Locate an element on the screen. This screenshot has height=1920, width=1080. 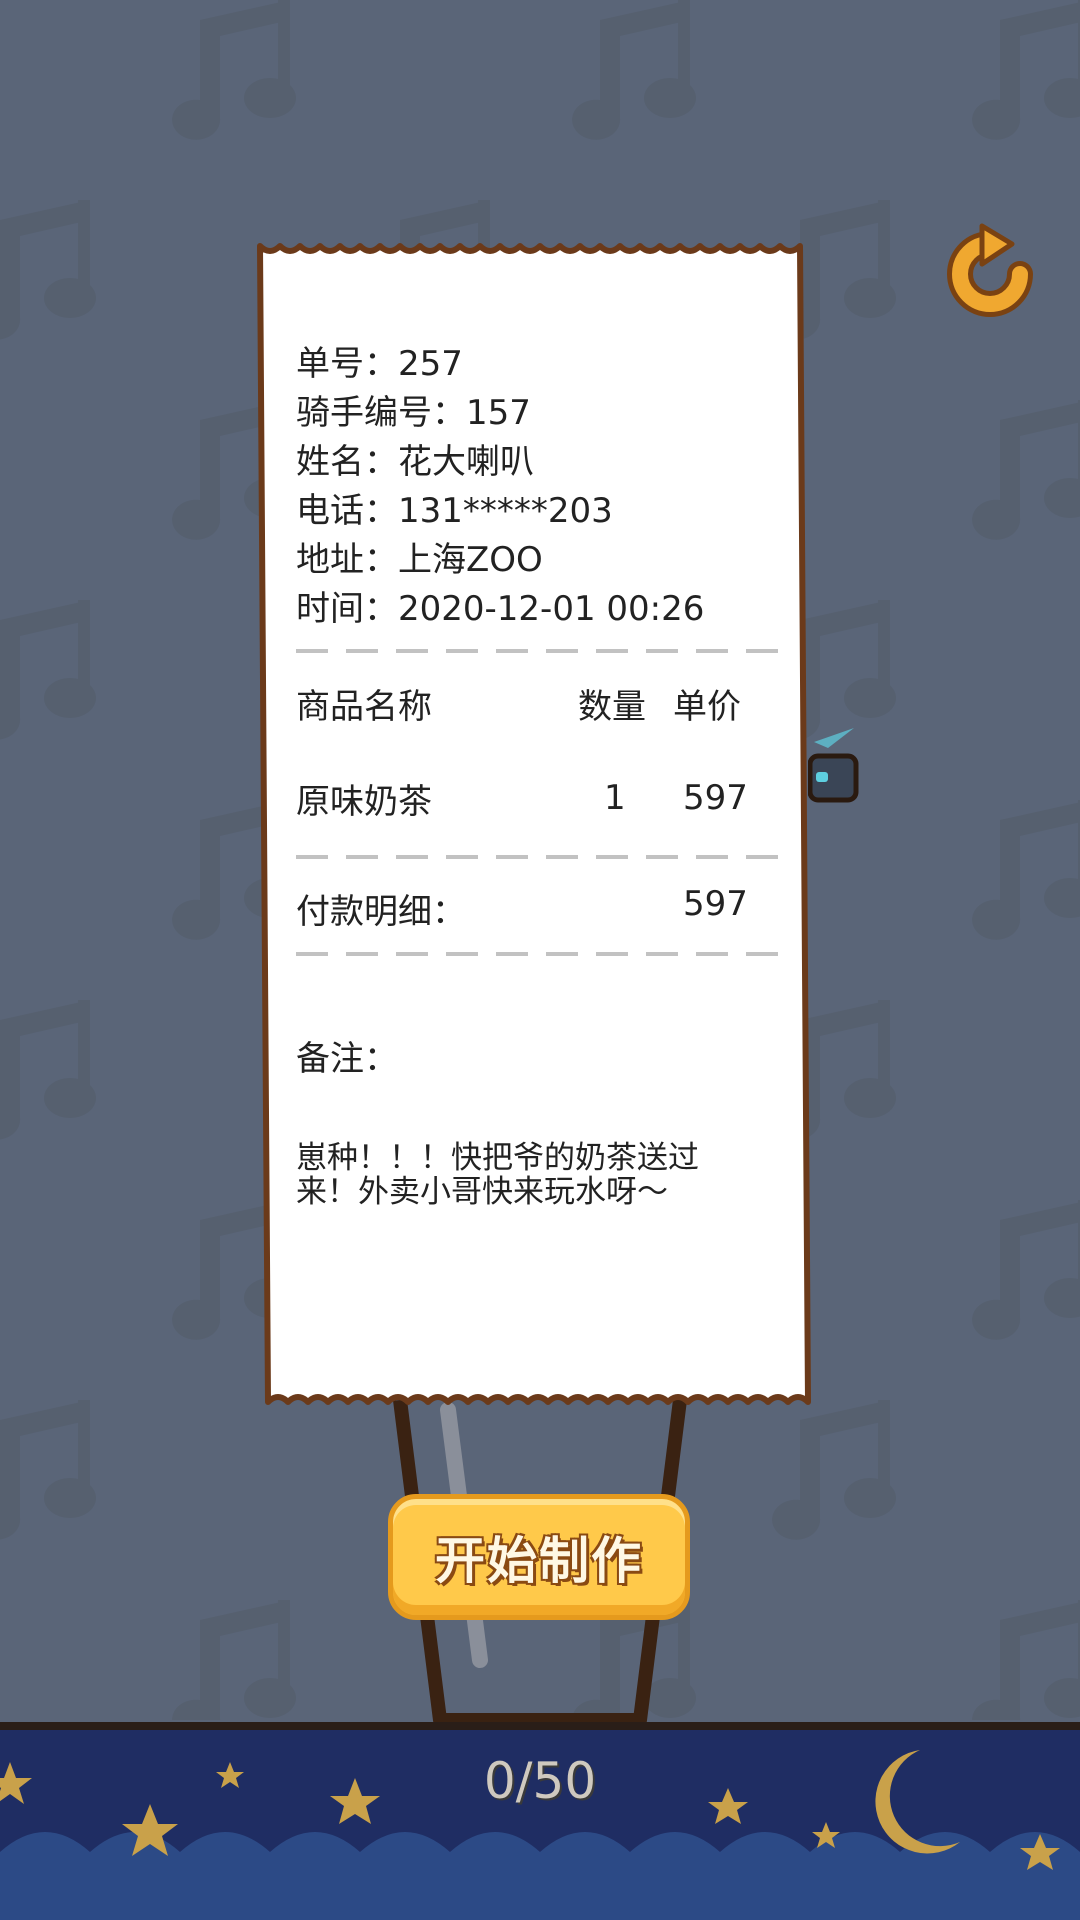
header-item-name: 商品名称 is located at coordinates (364, 707).